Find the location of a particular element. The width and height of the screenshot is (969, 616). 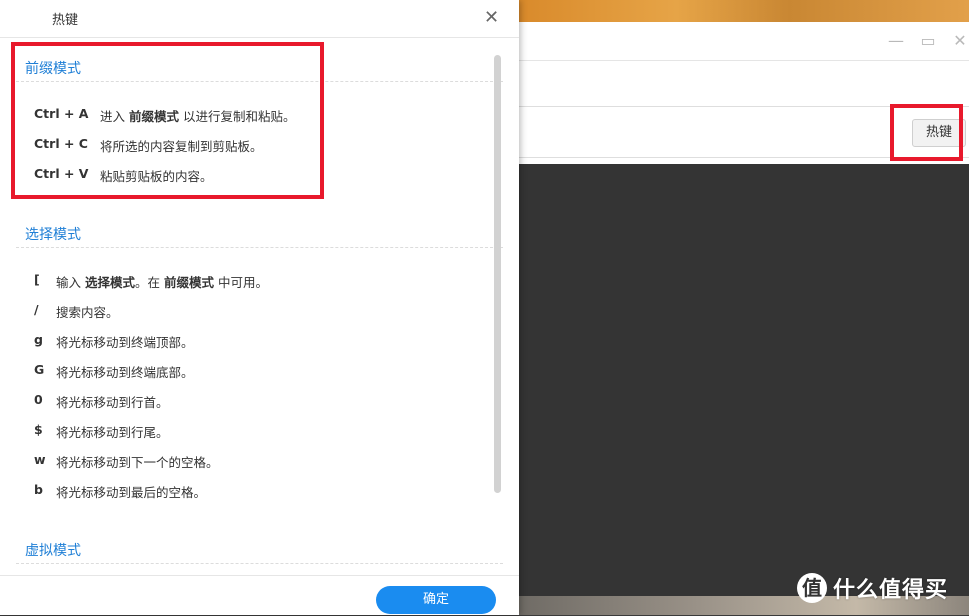

dialog-scrollbar is located at coordinates (497, 274).